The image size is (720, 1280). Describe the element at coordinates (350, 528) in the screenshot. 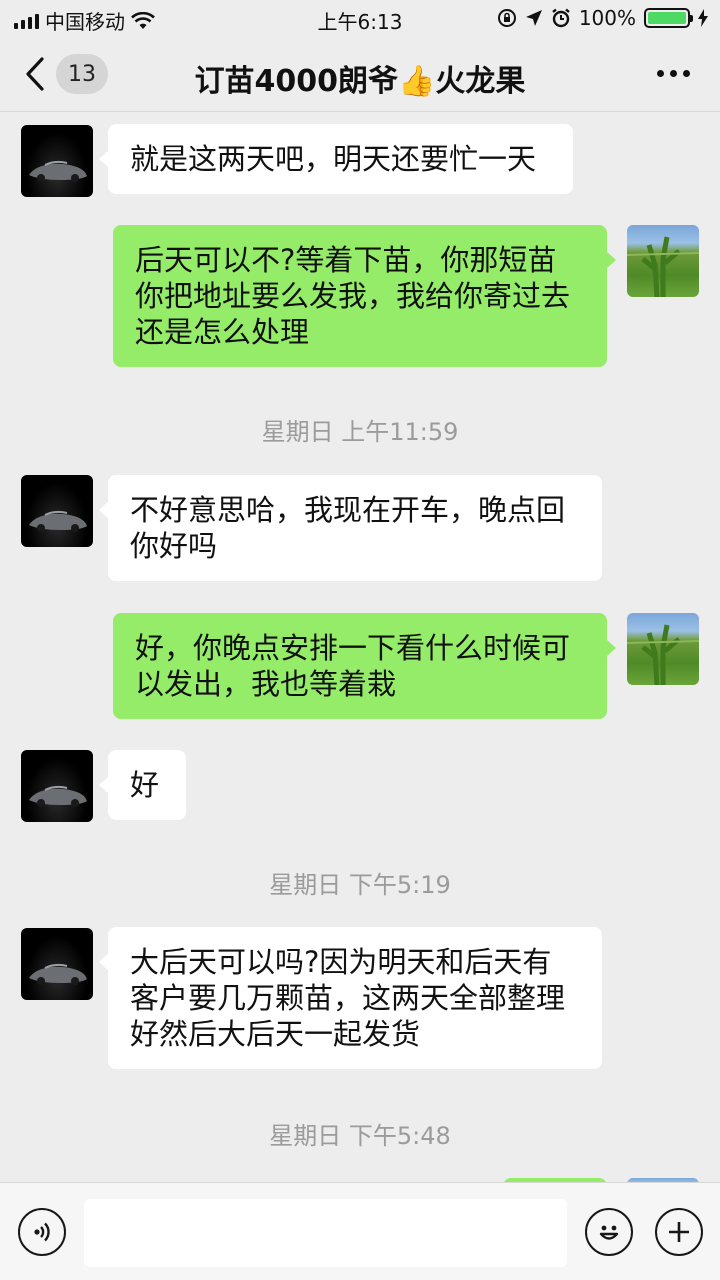

I see `message-bubble-incoming: 不好意思哈，我现在开车，晚点回你好吗` at that location.